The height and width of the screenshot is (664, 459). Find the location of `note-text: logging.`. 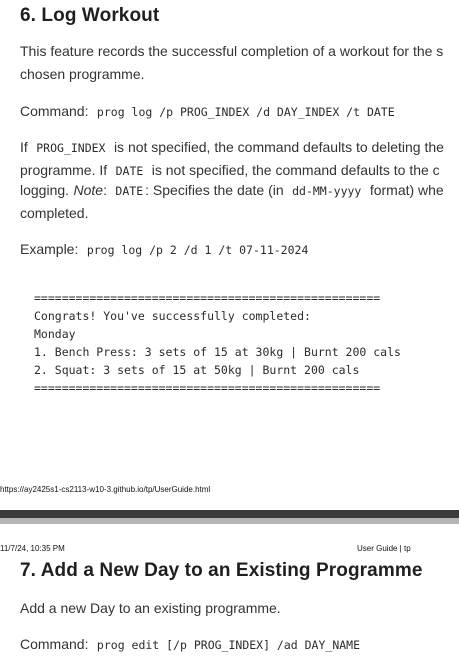

note-text: logging. is located at coordinates (45, 190).